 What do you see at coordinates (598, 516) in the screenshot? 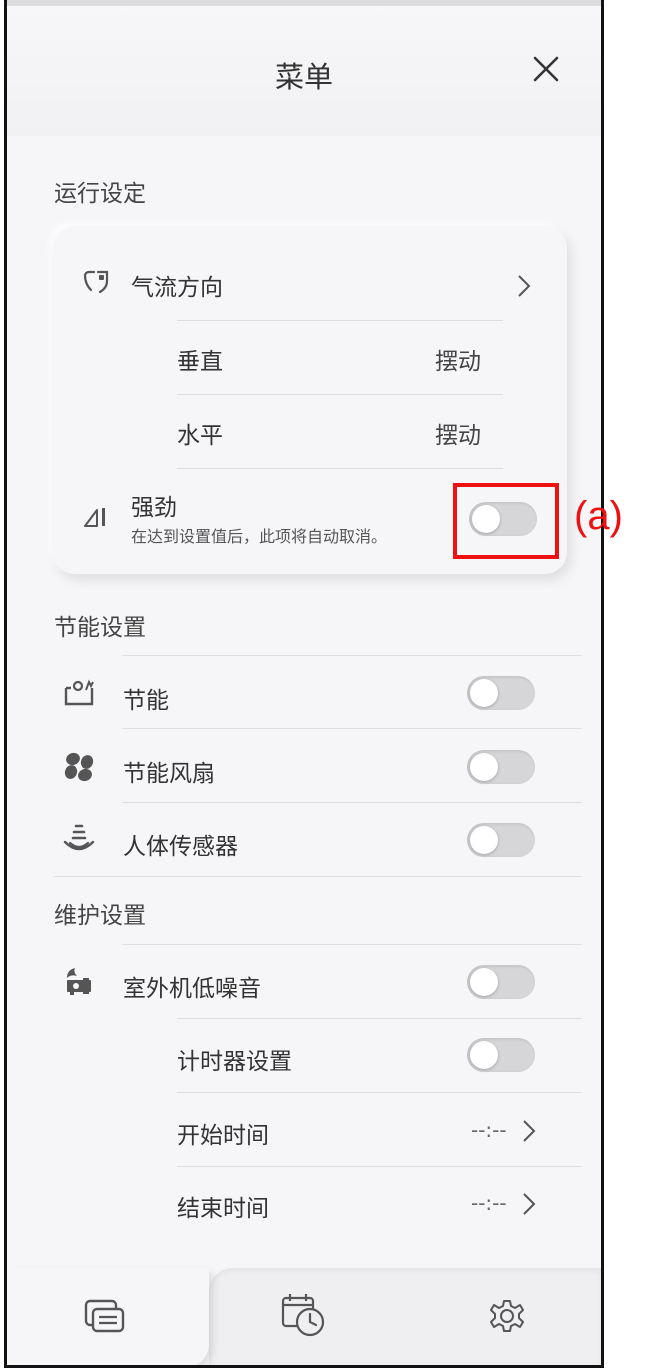
I see `annotation-label: (a)` at bounding box center [598, 516].